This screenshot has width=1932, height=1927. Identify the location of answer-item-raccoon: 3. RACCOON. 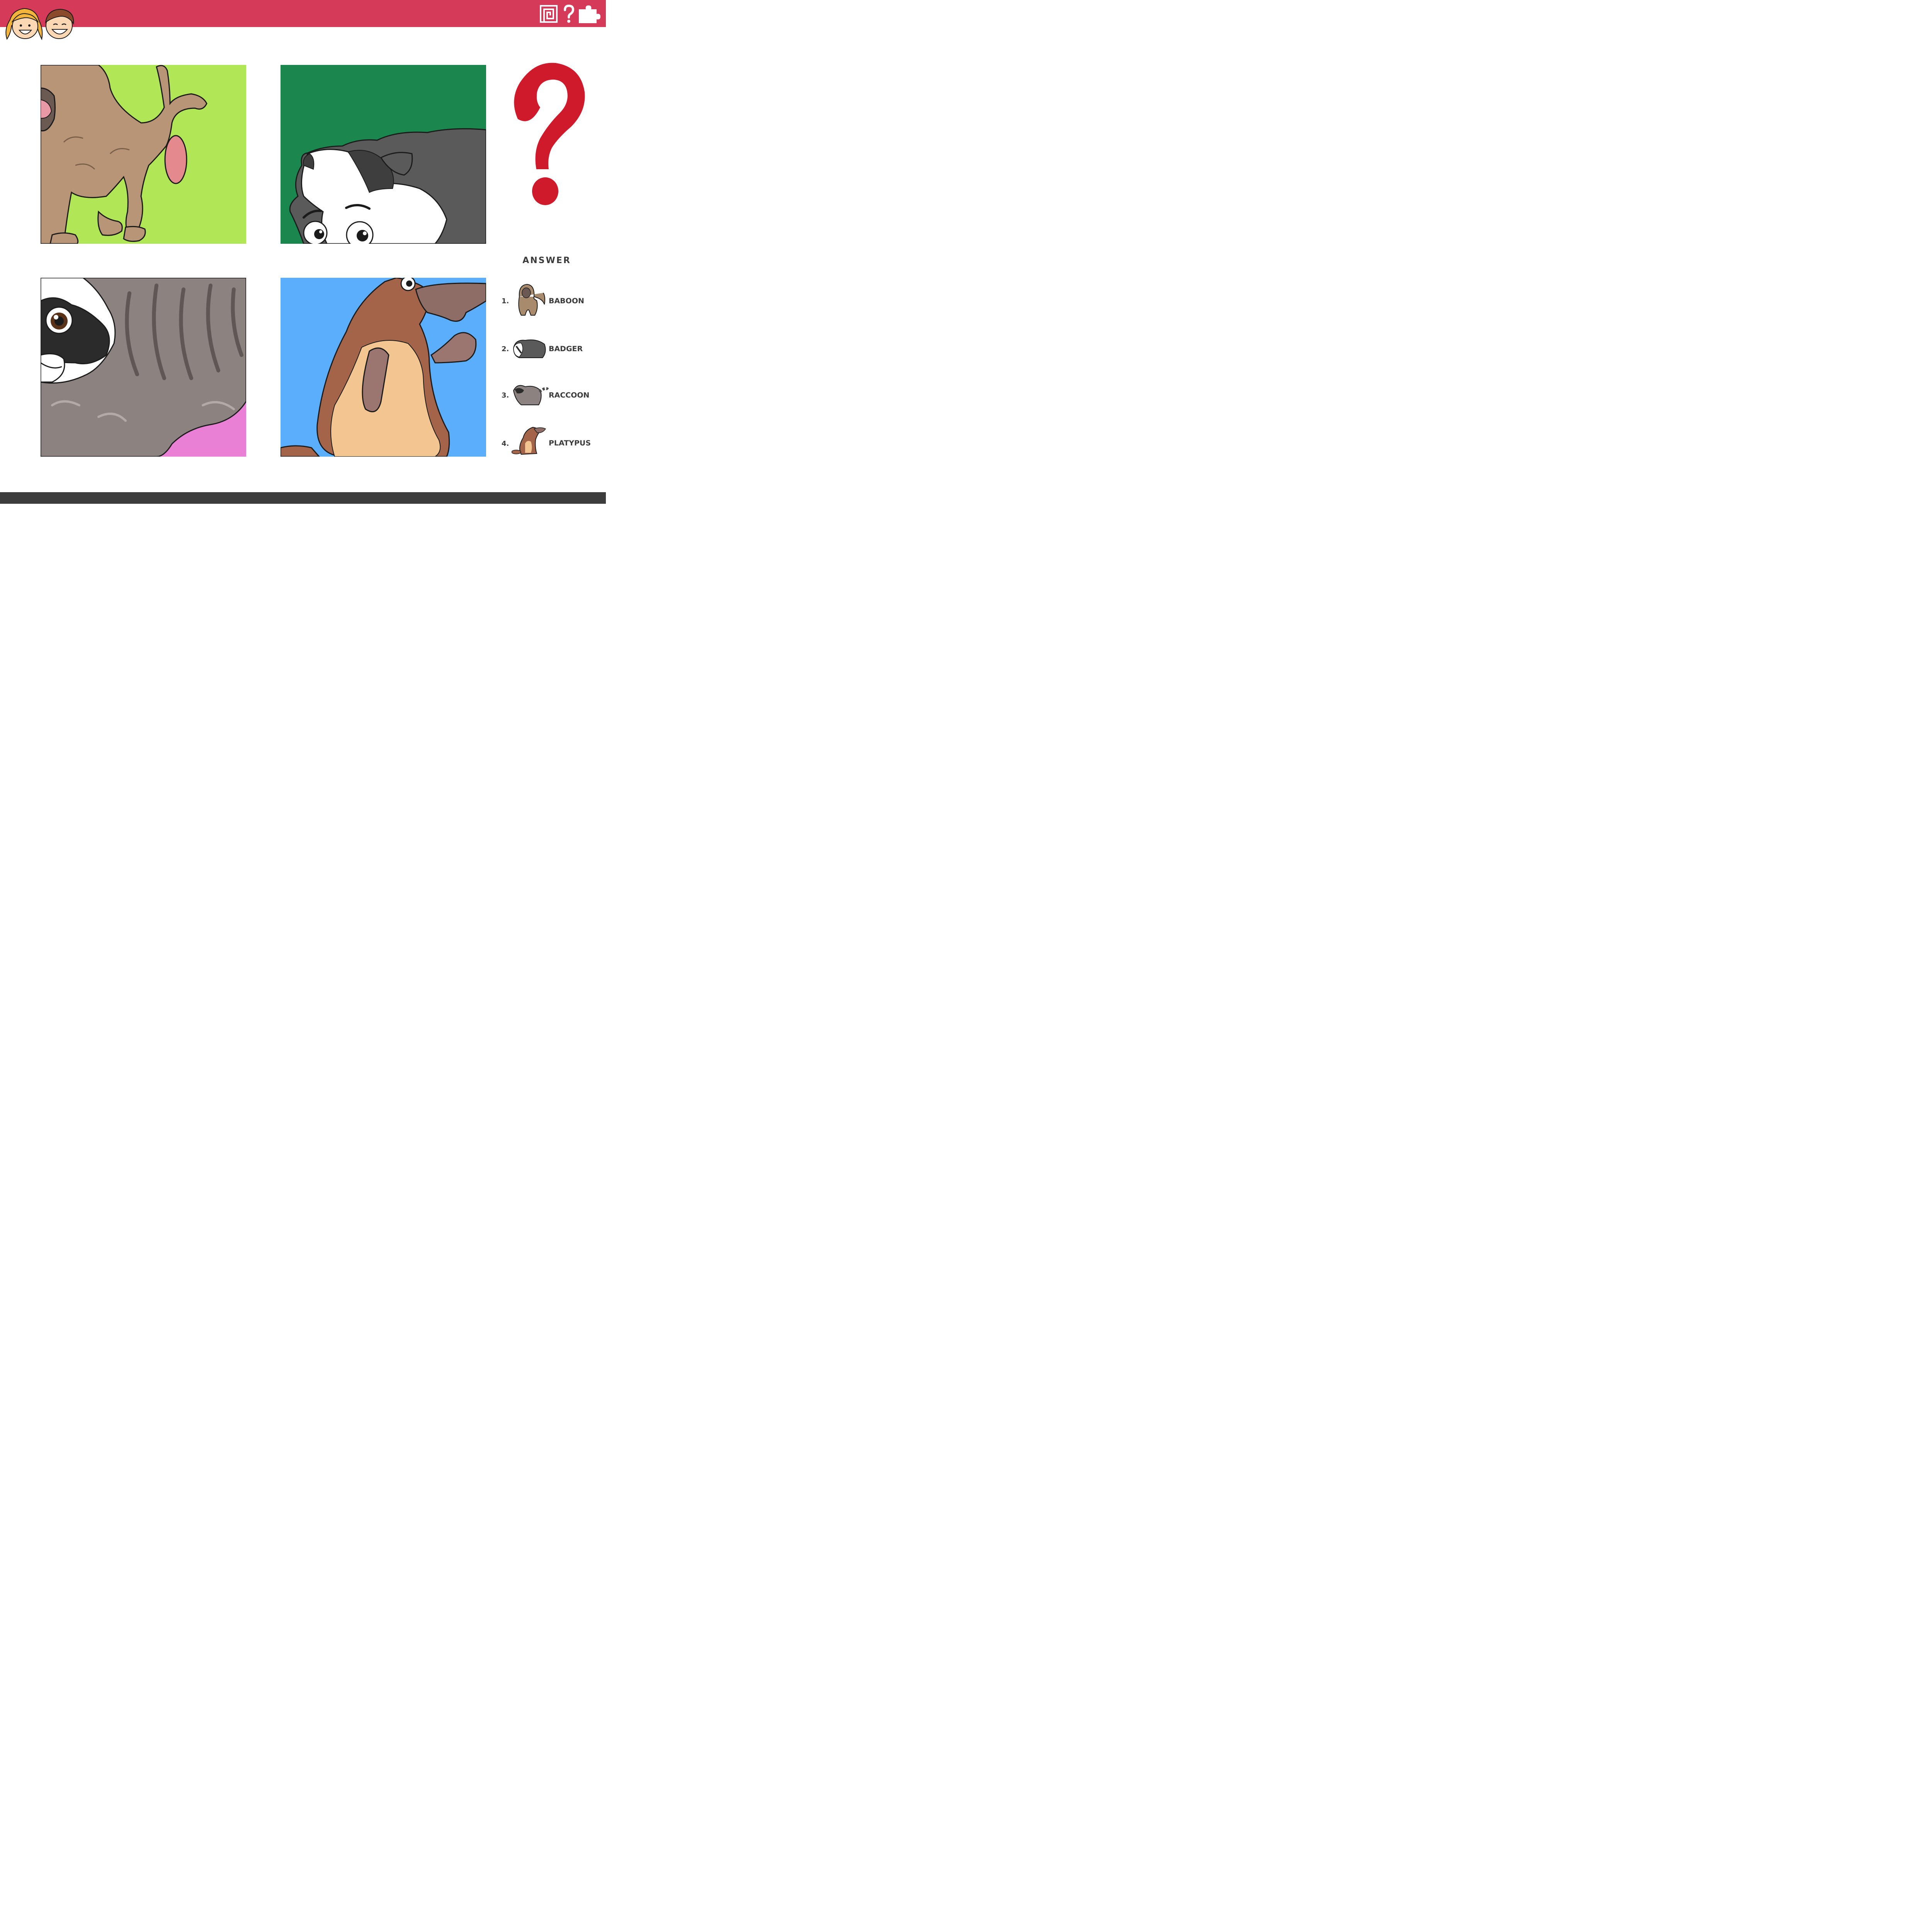
(550, 396).